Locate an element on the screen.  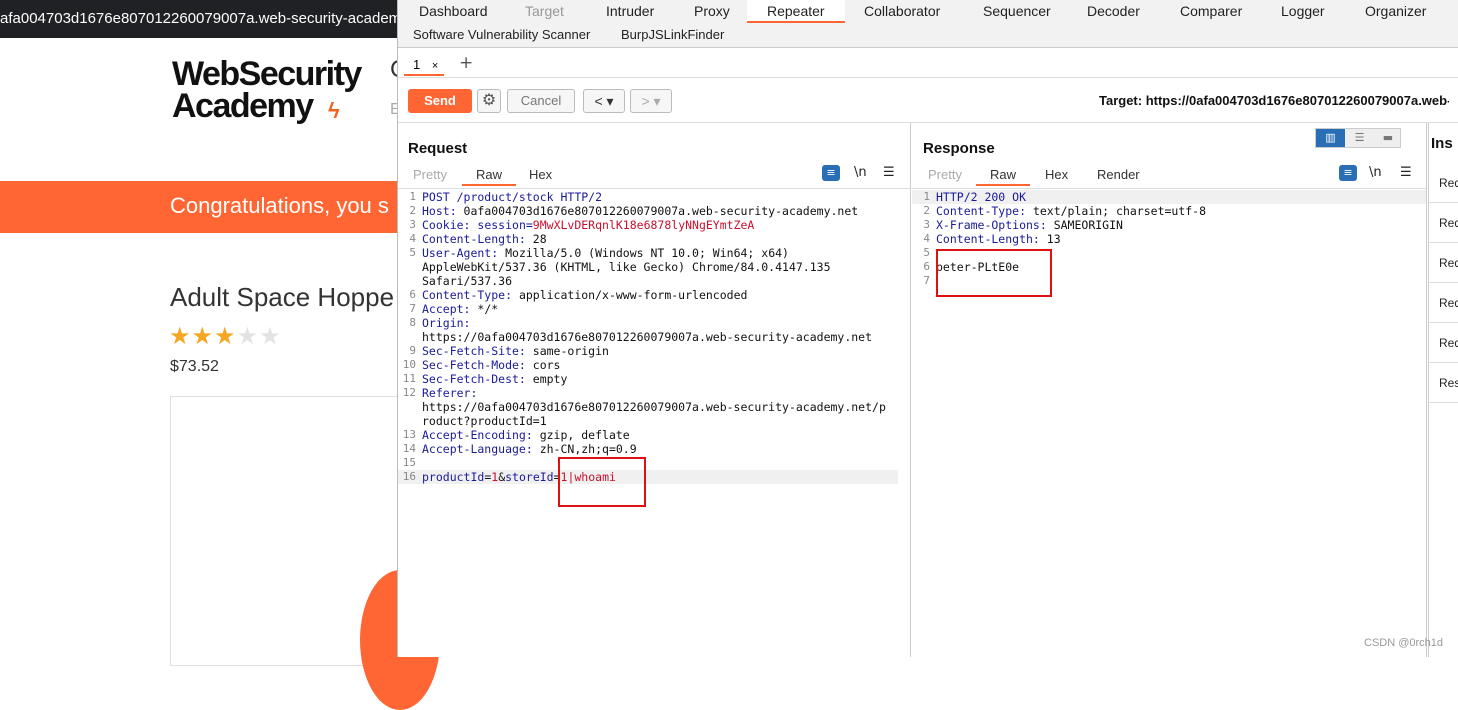
code-text: Safari/537.36 is located at coordinates (467, 281).